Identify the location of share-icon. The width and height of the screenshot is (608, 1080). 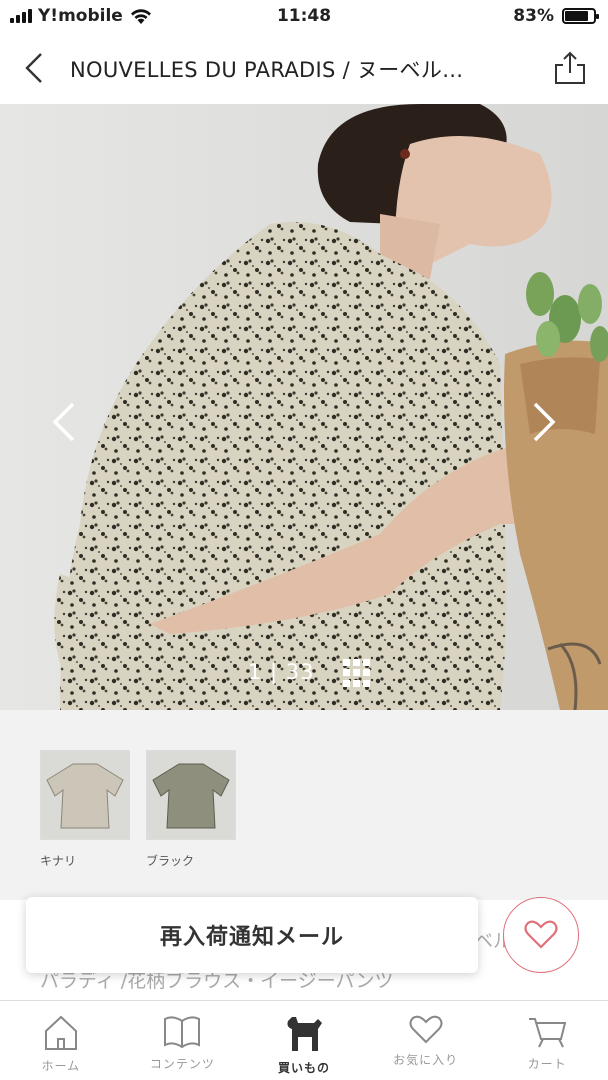
(570, 67).